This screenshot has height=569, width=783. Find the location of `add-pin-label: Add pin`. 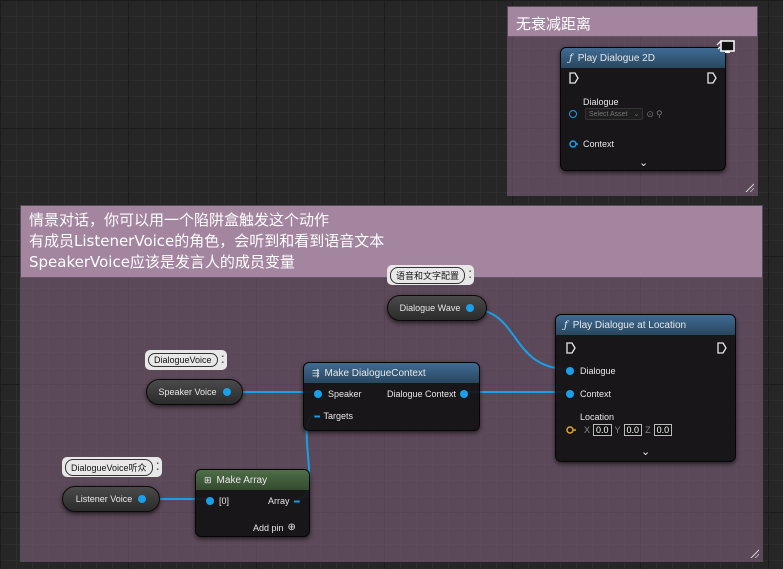

add-pin-label: Add pin is located at coordinates (268, 527).